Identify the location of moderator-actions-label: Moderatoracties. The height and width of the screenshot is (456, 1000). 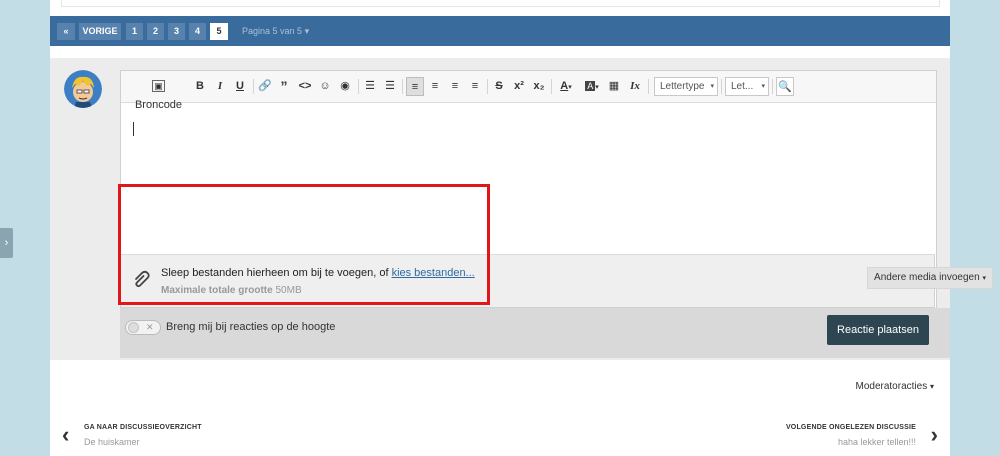
(891, 386).